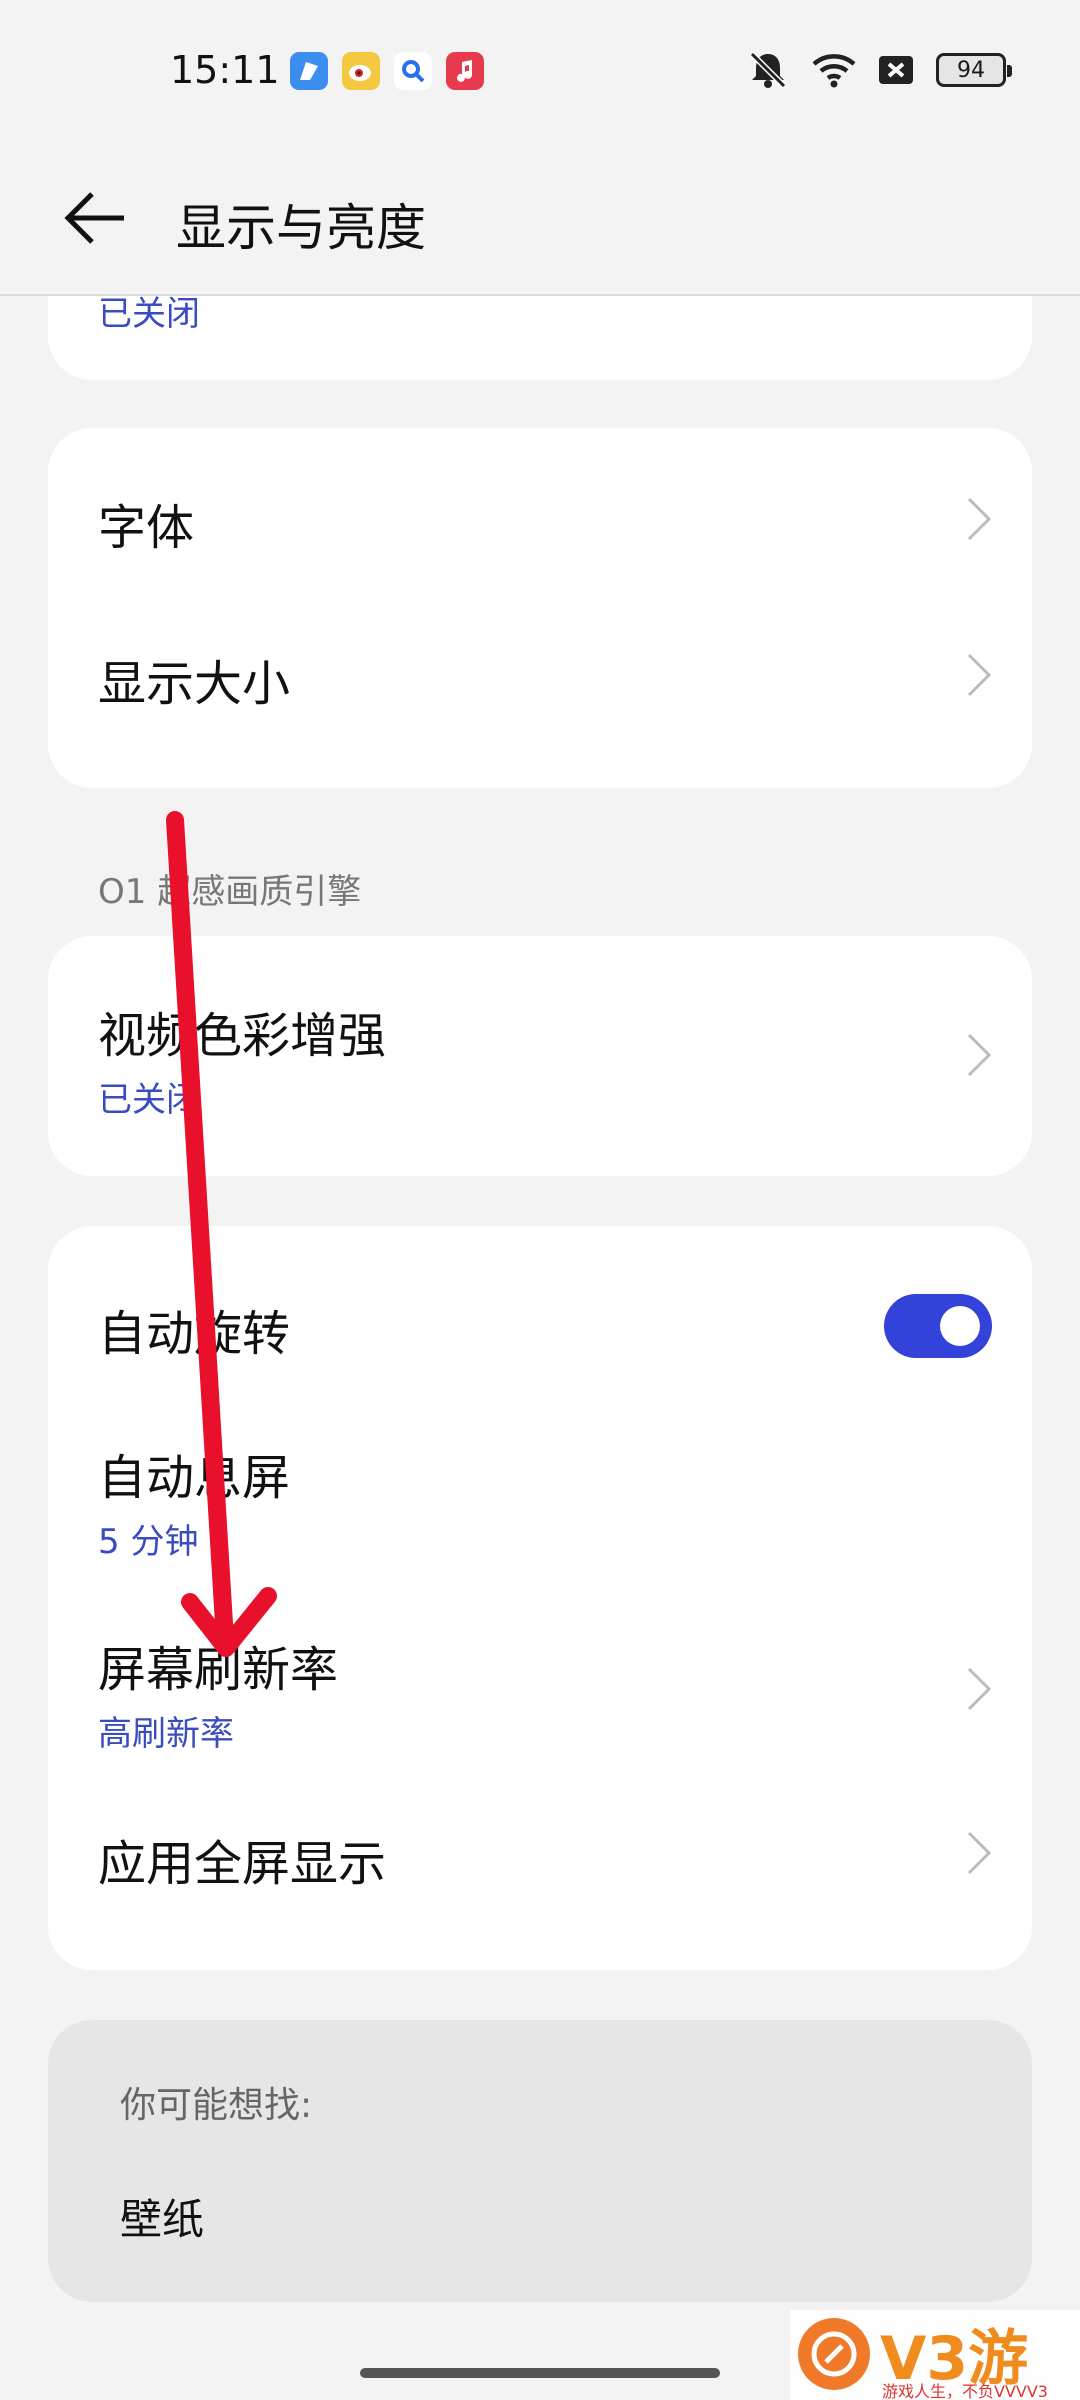 Image resolution: width=1080 pixels, height=2400 pixels. I want to click on back-arrow-icon, so click(96, 218).